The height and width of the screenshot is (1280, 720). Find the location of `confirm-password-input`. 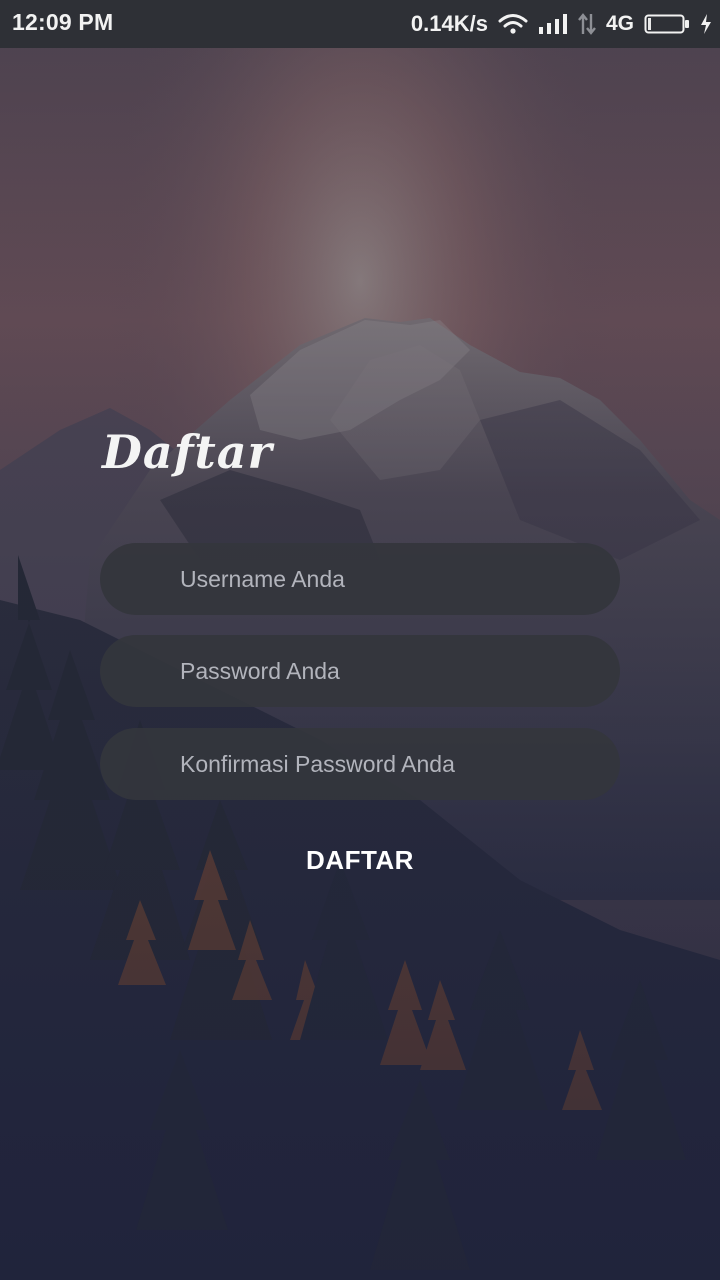

confirm-password-input is located at coordinates (360, 764).